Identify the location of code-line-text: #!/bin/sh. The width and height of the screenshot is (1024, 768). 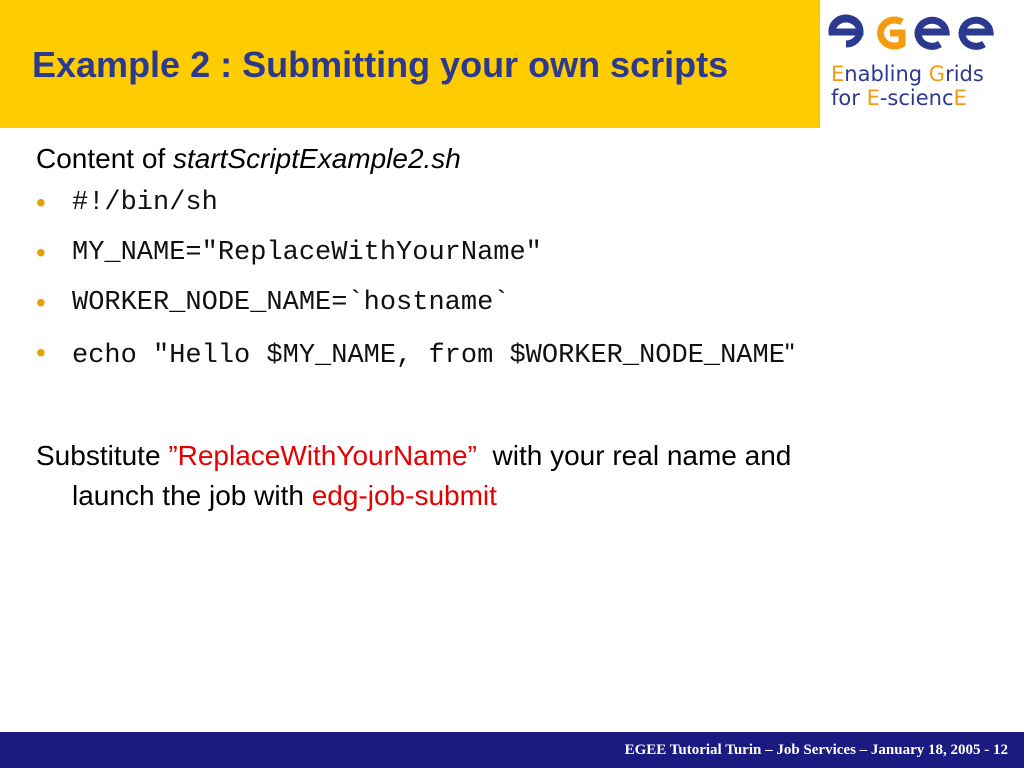
(145, 203).